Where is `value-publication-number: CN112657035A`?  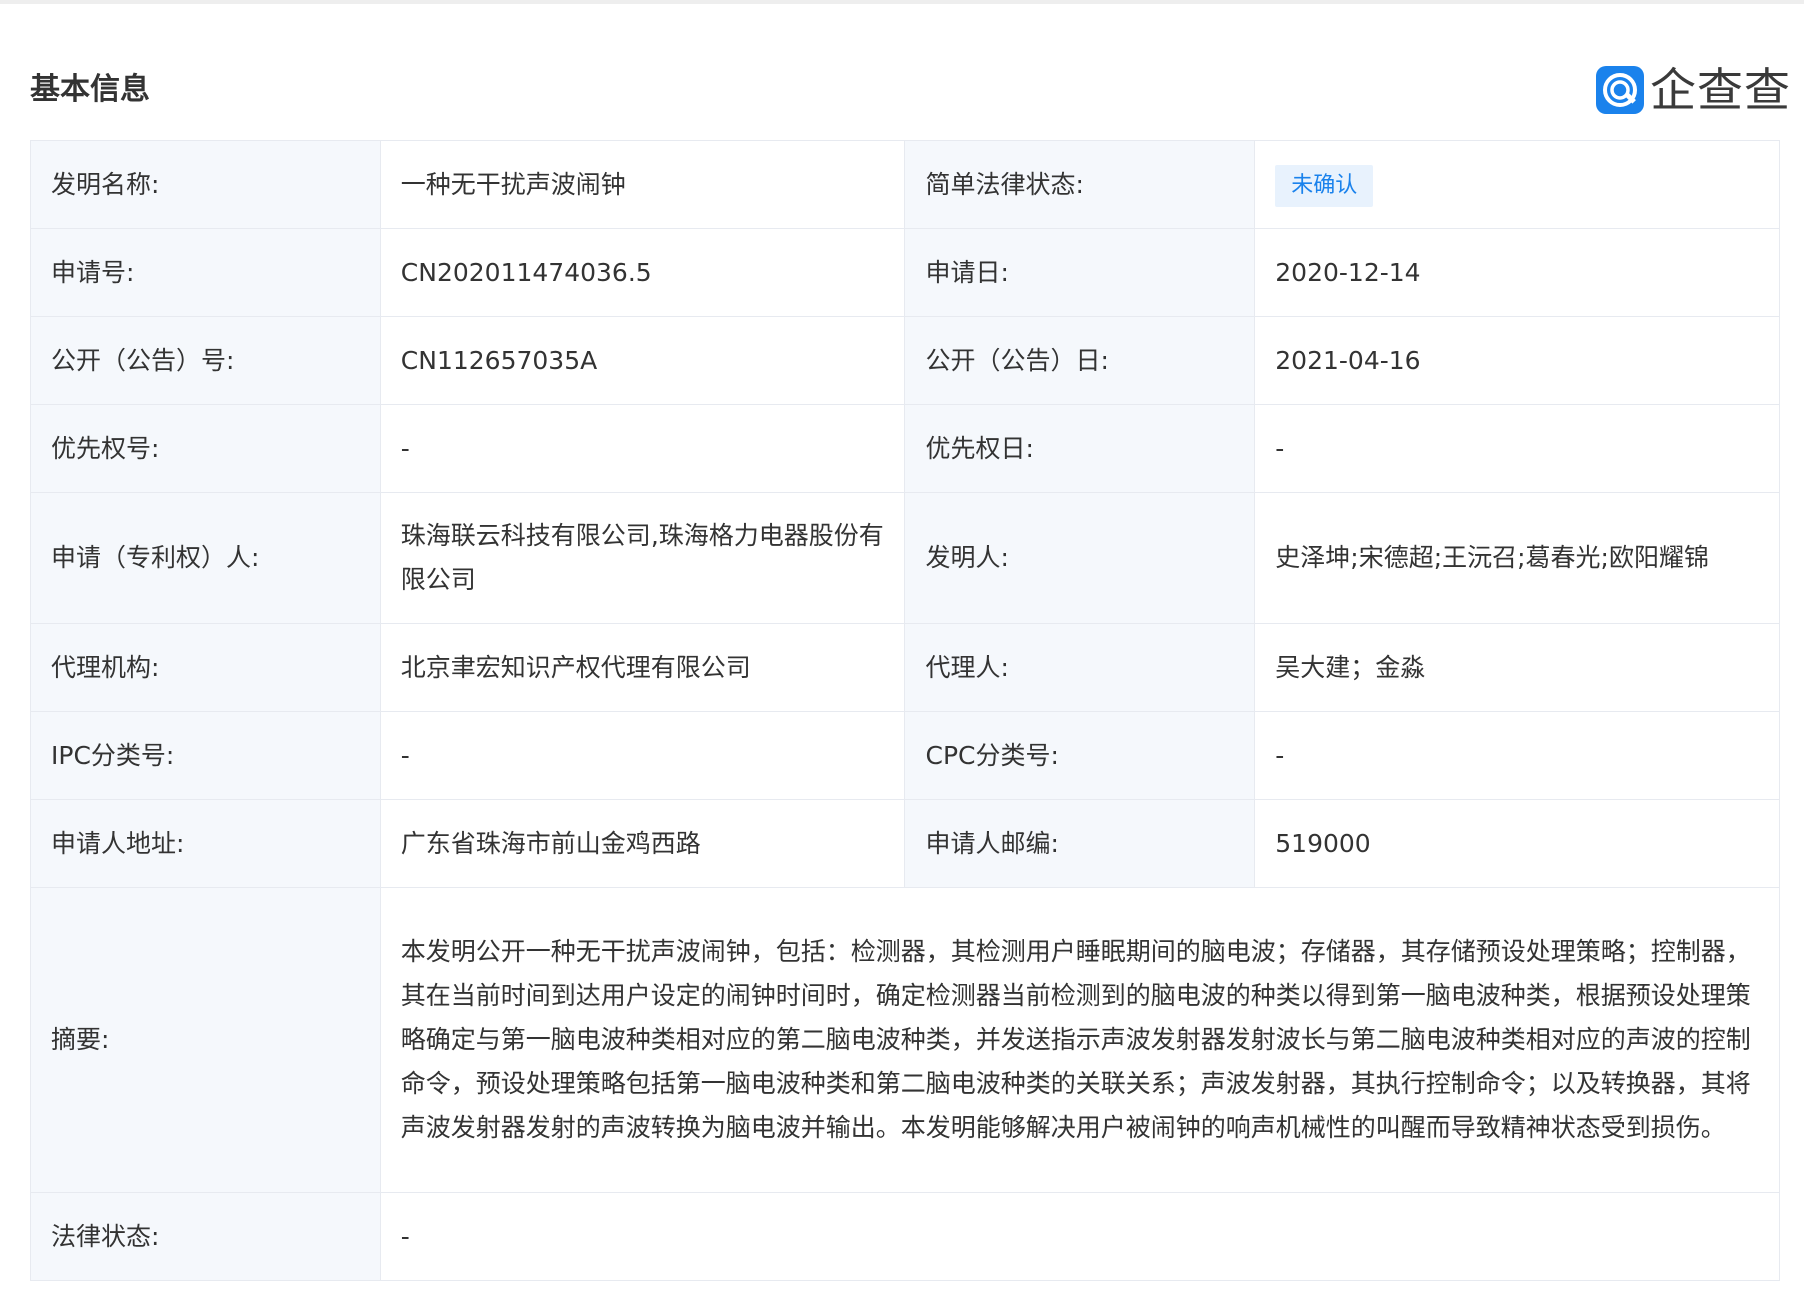
value-publication-number: CN112657035A is located at coordinates (642, 360).